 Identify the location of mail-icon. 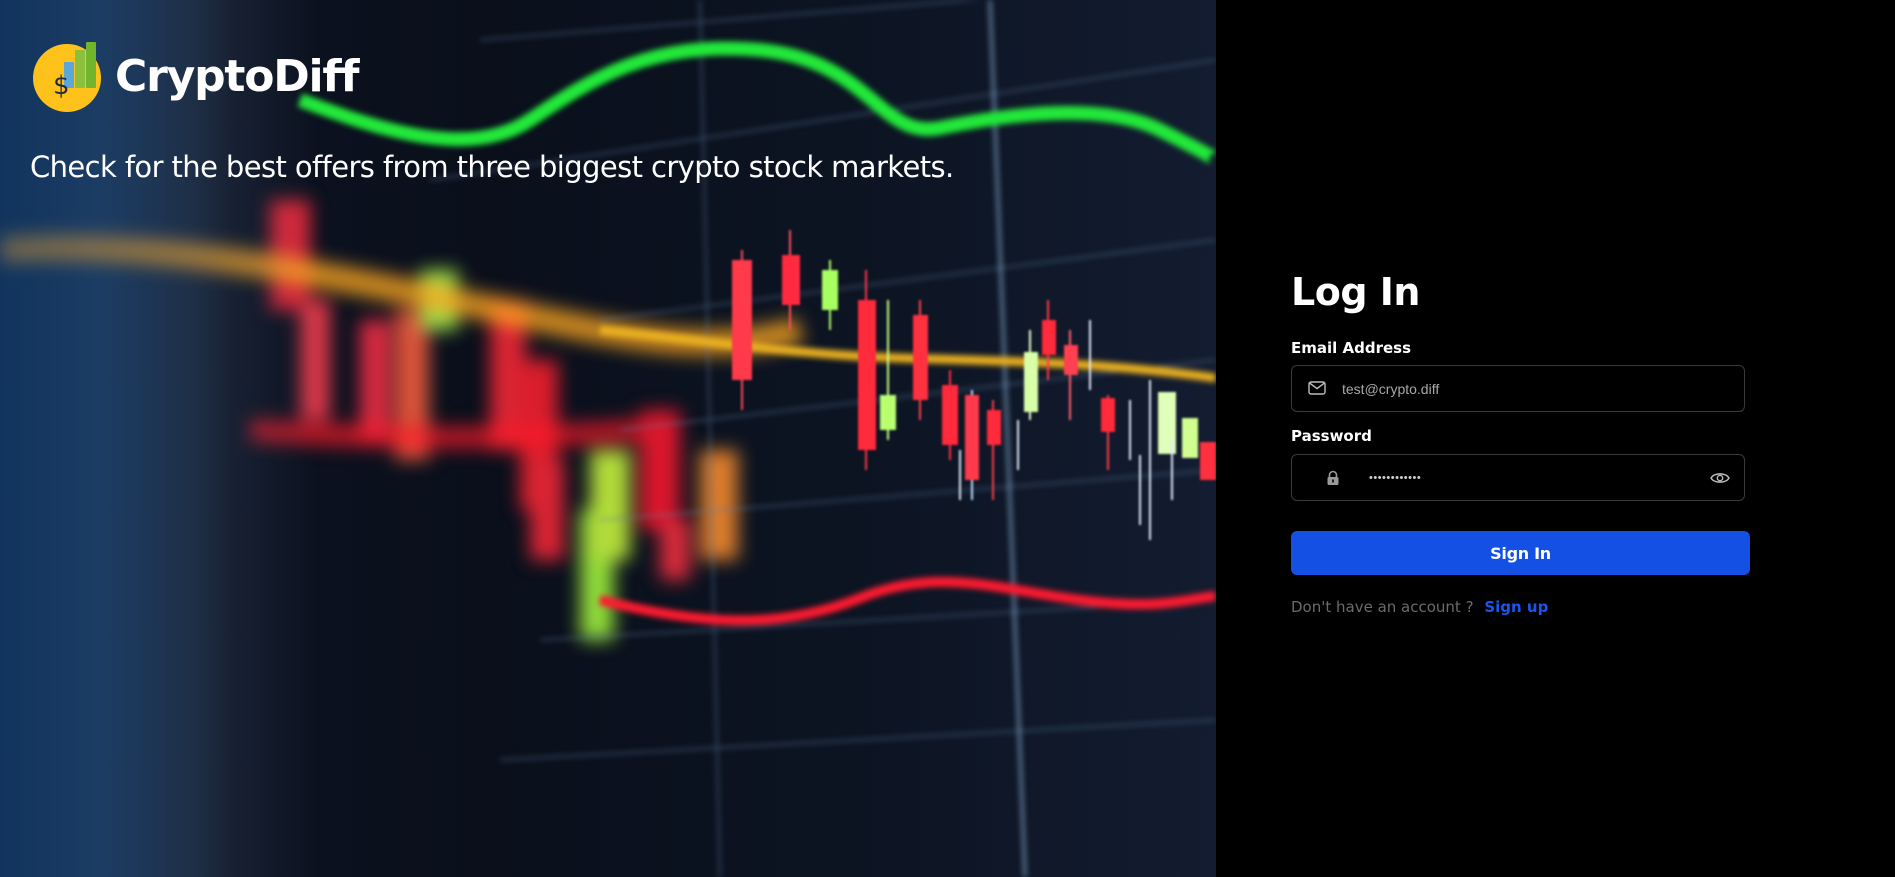
(1317, 388).